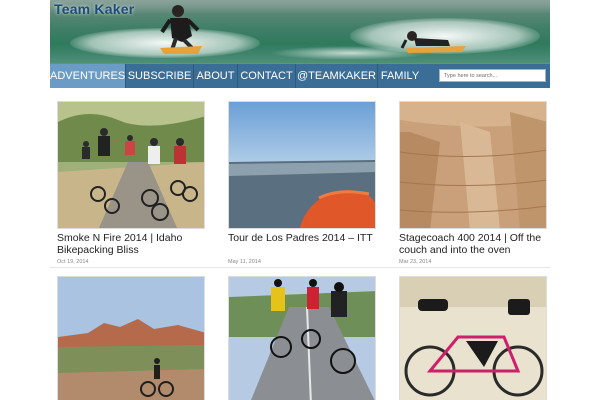 This screenshot has width=600, height=400. What do you see at coordinates (433, 42) in the screenshot?
I see `surfer-figure-right` at bounding box center [433, 42].